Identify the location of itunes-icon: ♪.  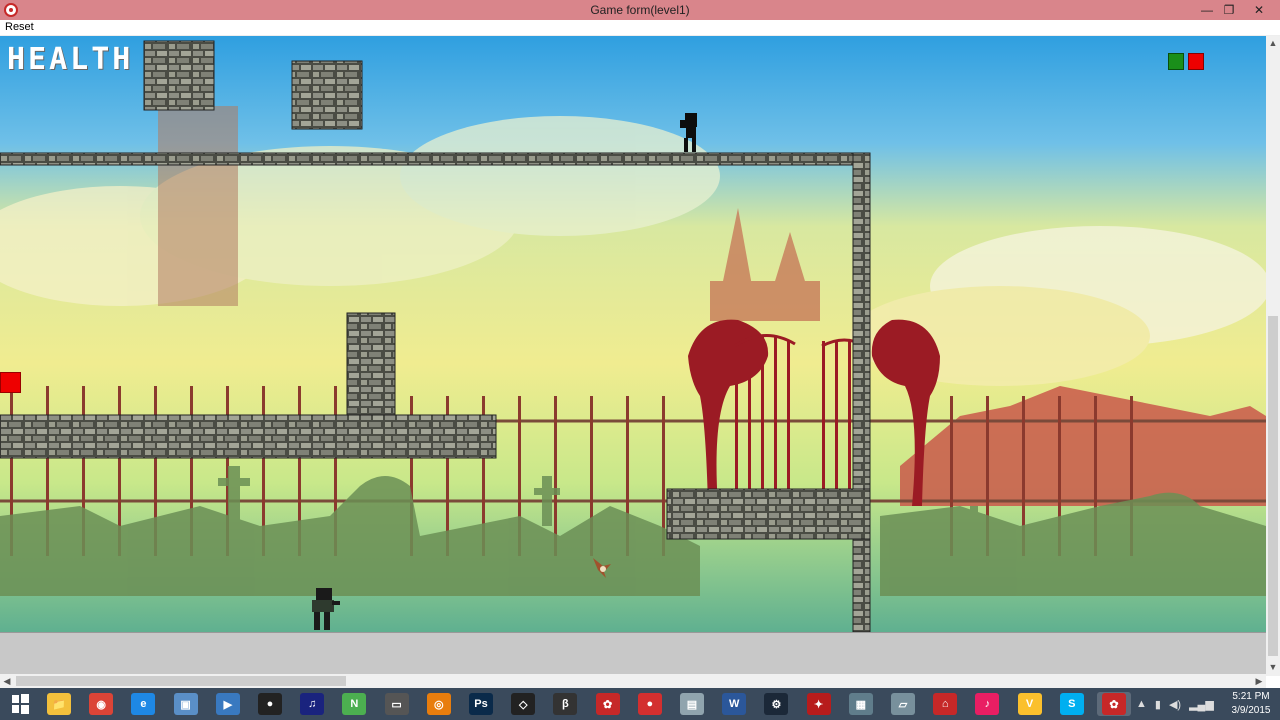
(987, 704).